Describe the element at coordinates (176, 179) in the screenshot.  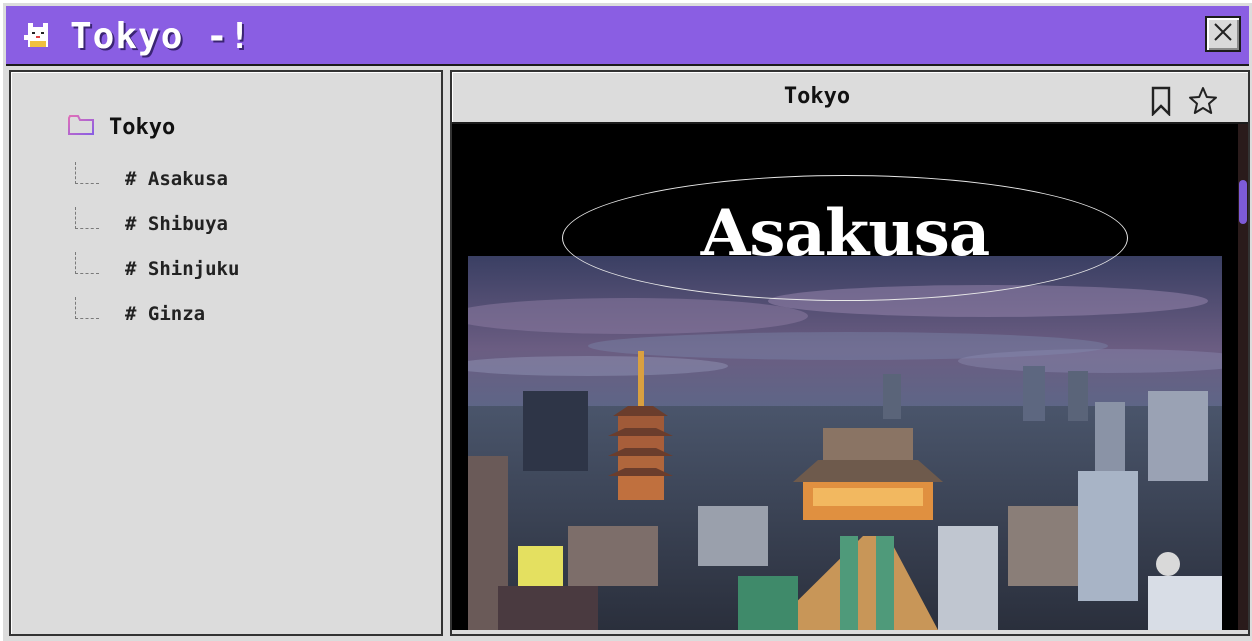
I see `sidebar-item-label: # Asakusa` at that location.